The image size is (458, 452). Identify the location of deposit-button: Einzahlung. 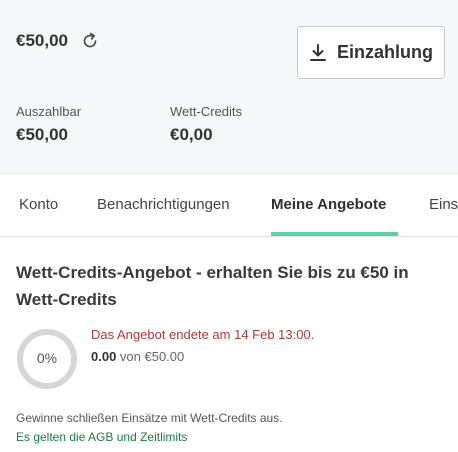
(371, 52).